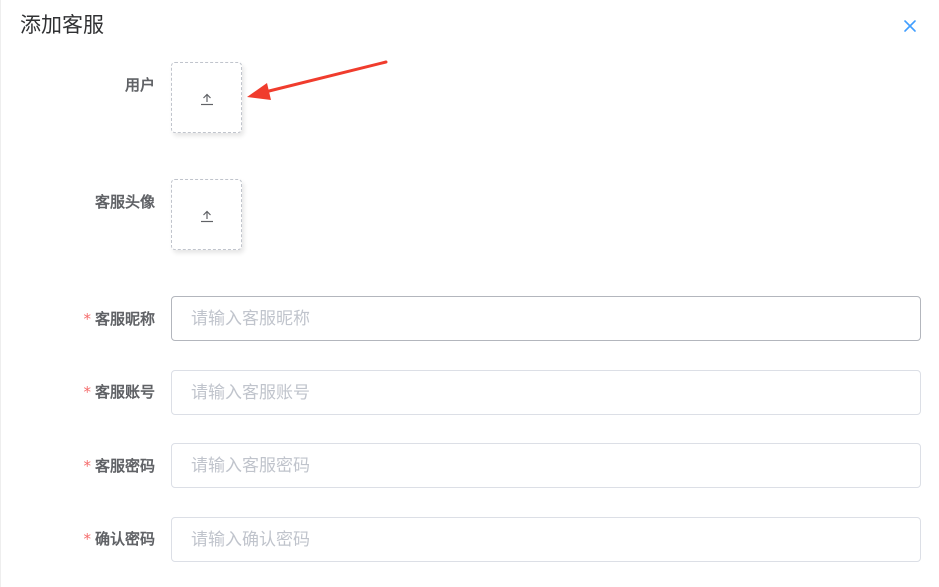 The height and width of the screenshot is (587, 939). Describe the element at coordinates (139, 85) in the screenshot. I see `user-label: 用户` at that location.